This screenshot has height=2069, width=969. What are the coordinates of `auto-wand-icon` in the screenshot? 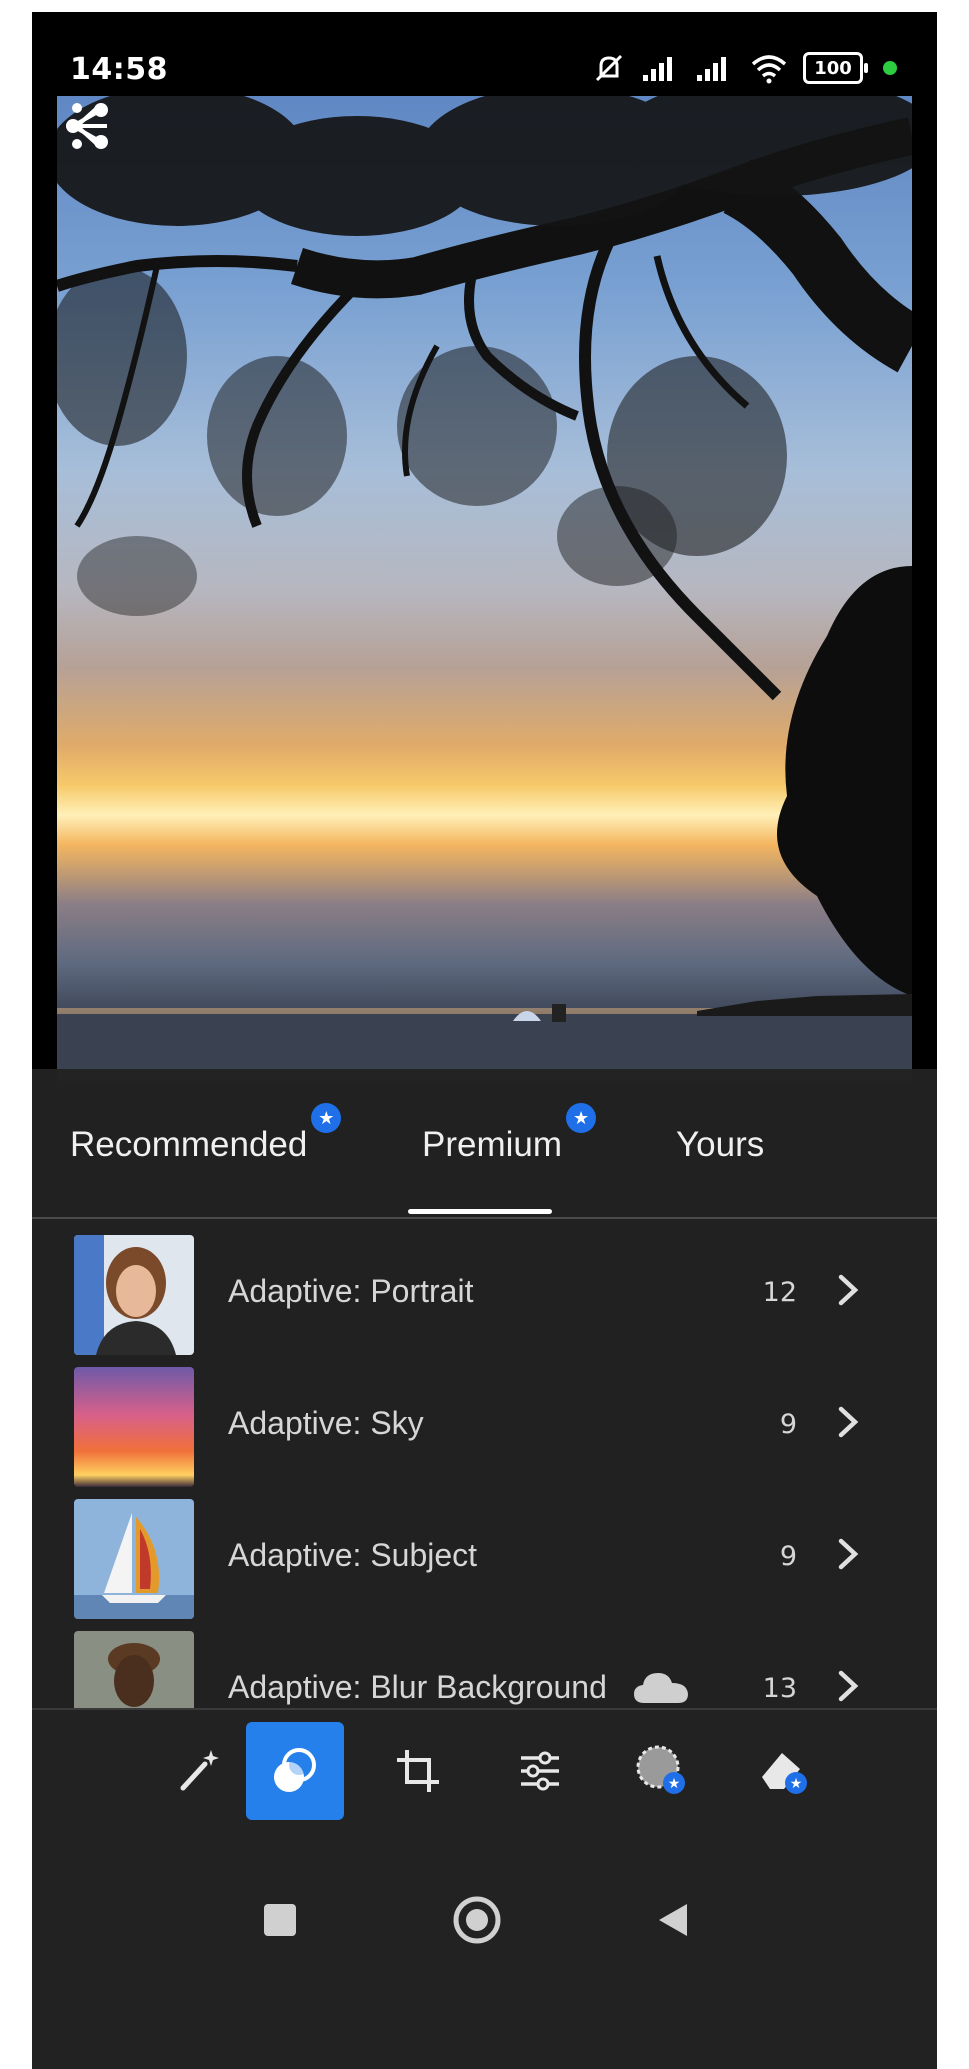 It's located at (199, 1770).